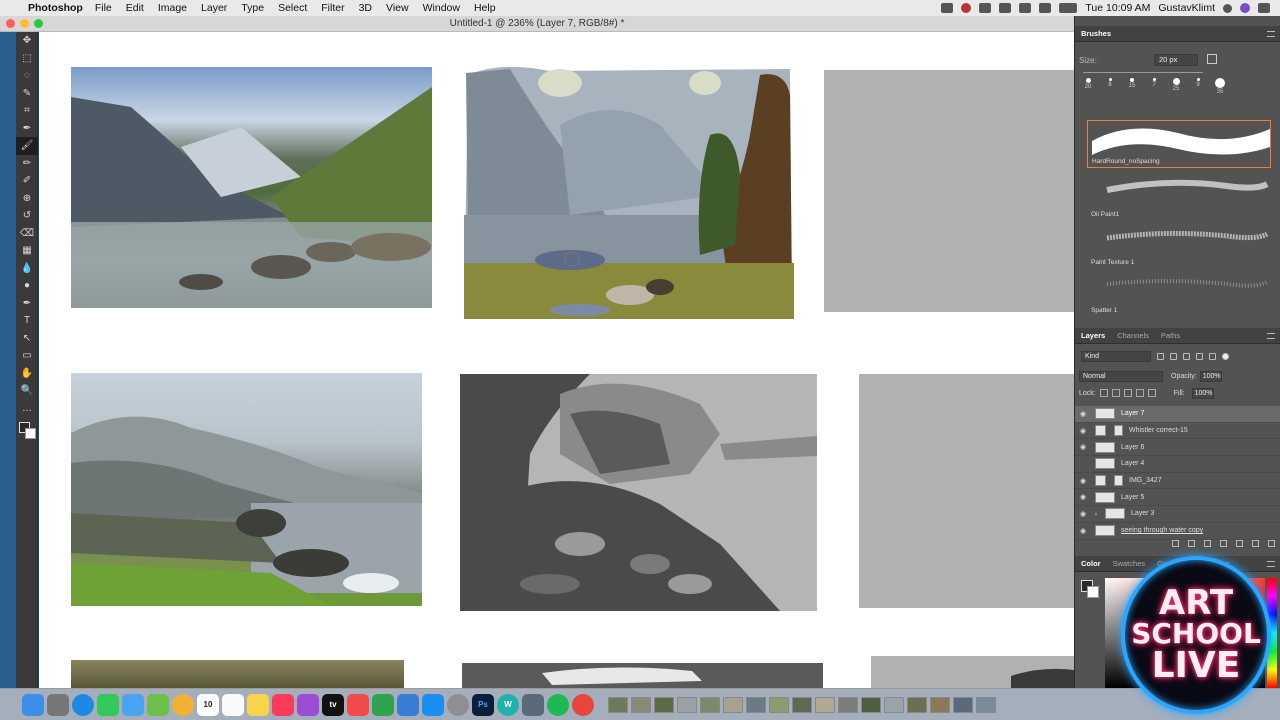  What do you see at coordinates (1210, 376) in the screenshot?
I see `opacity-input: 100%` at bounding box center [1210, 376].